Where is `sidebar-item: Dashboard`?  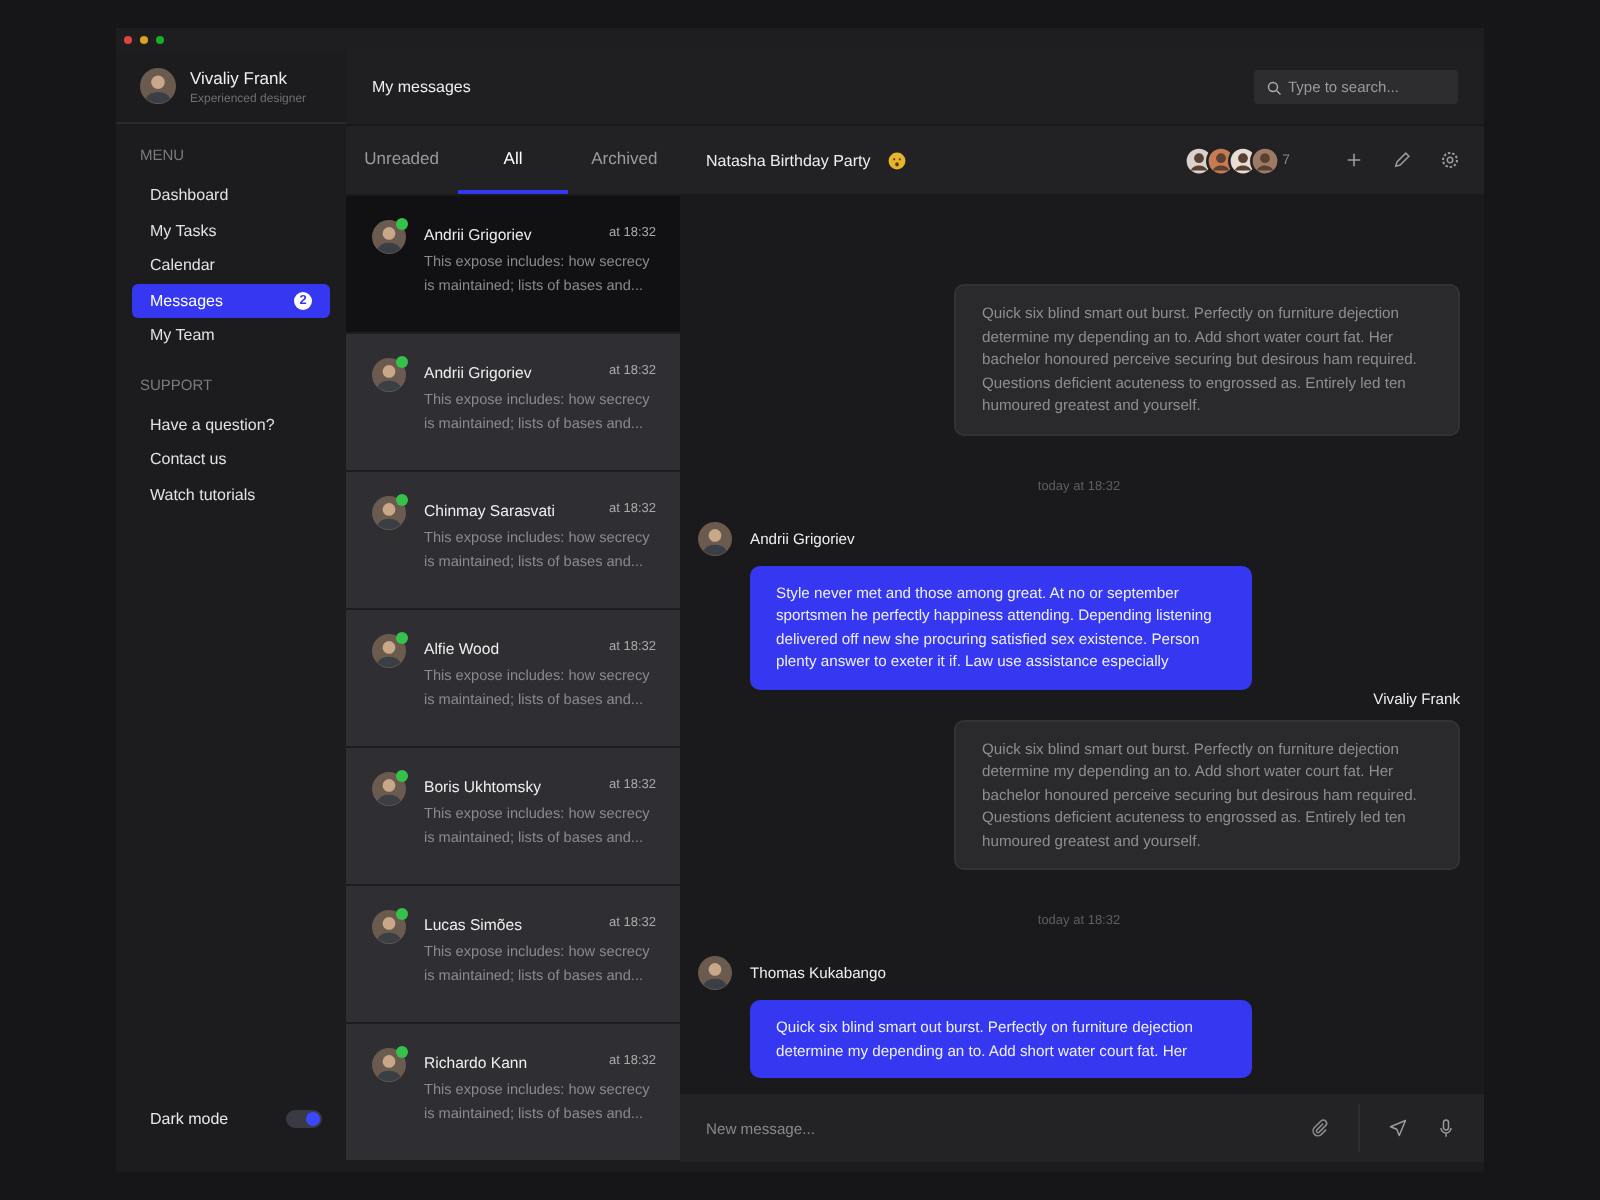
sidebar-item: Dashboard is located at coordinates (231, 195).